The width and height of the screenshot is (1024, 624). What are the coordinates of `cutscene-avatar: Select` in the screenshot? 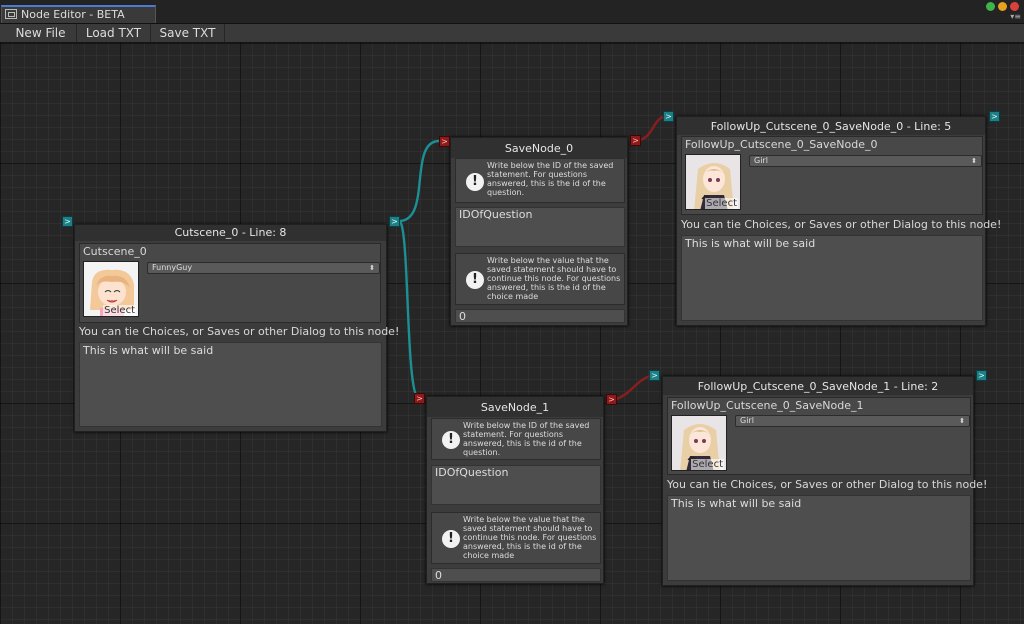 It's located at (111, 289).